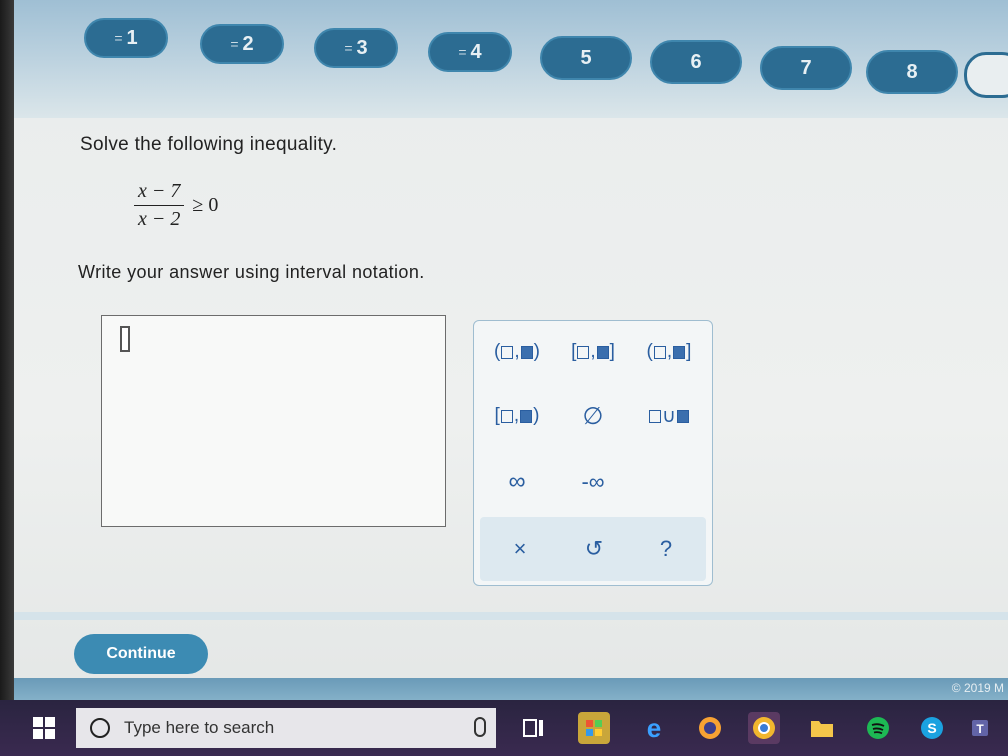  I want to click on union-button: ∪, so click(669, 416).